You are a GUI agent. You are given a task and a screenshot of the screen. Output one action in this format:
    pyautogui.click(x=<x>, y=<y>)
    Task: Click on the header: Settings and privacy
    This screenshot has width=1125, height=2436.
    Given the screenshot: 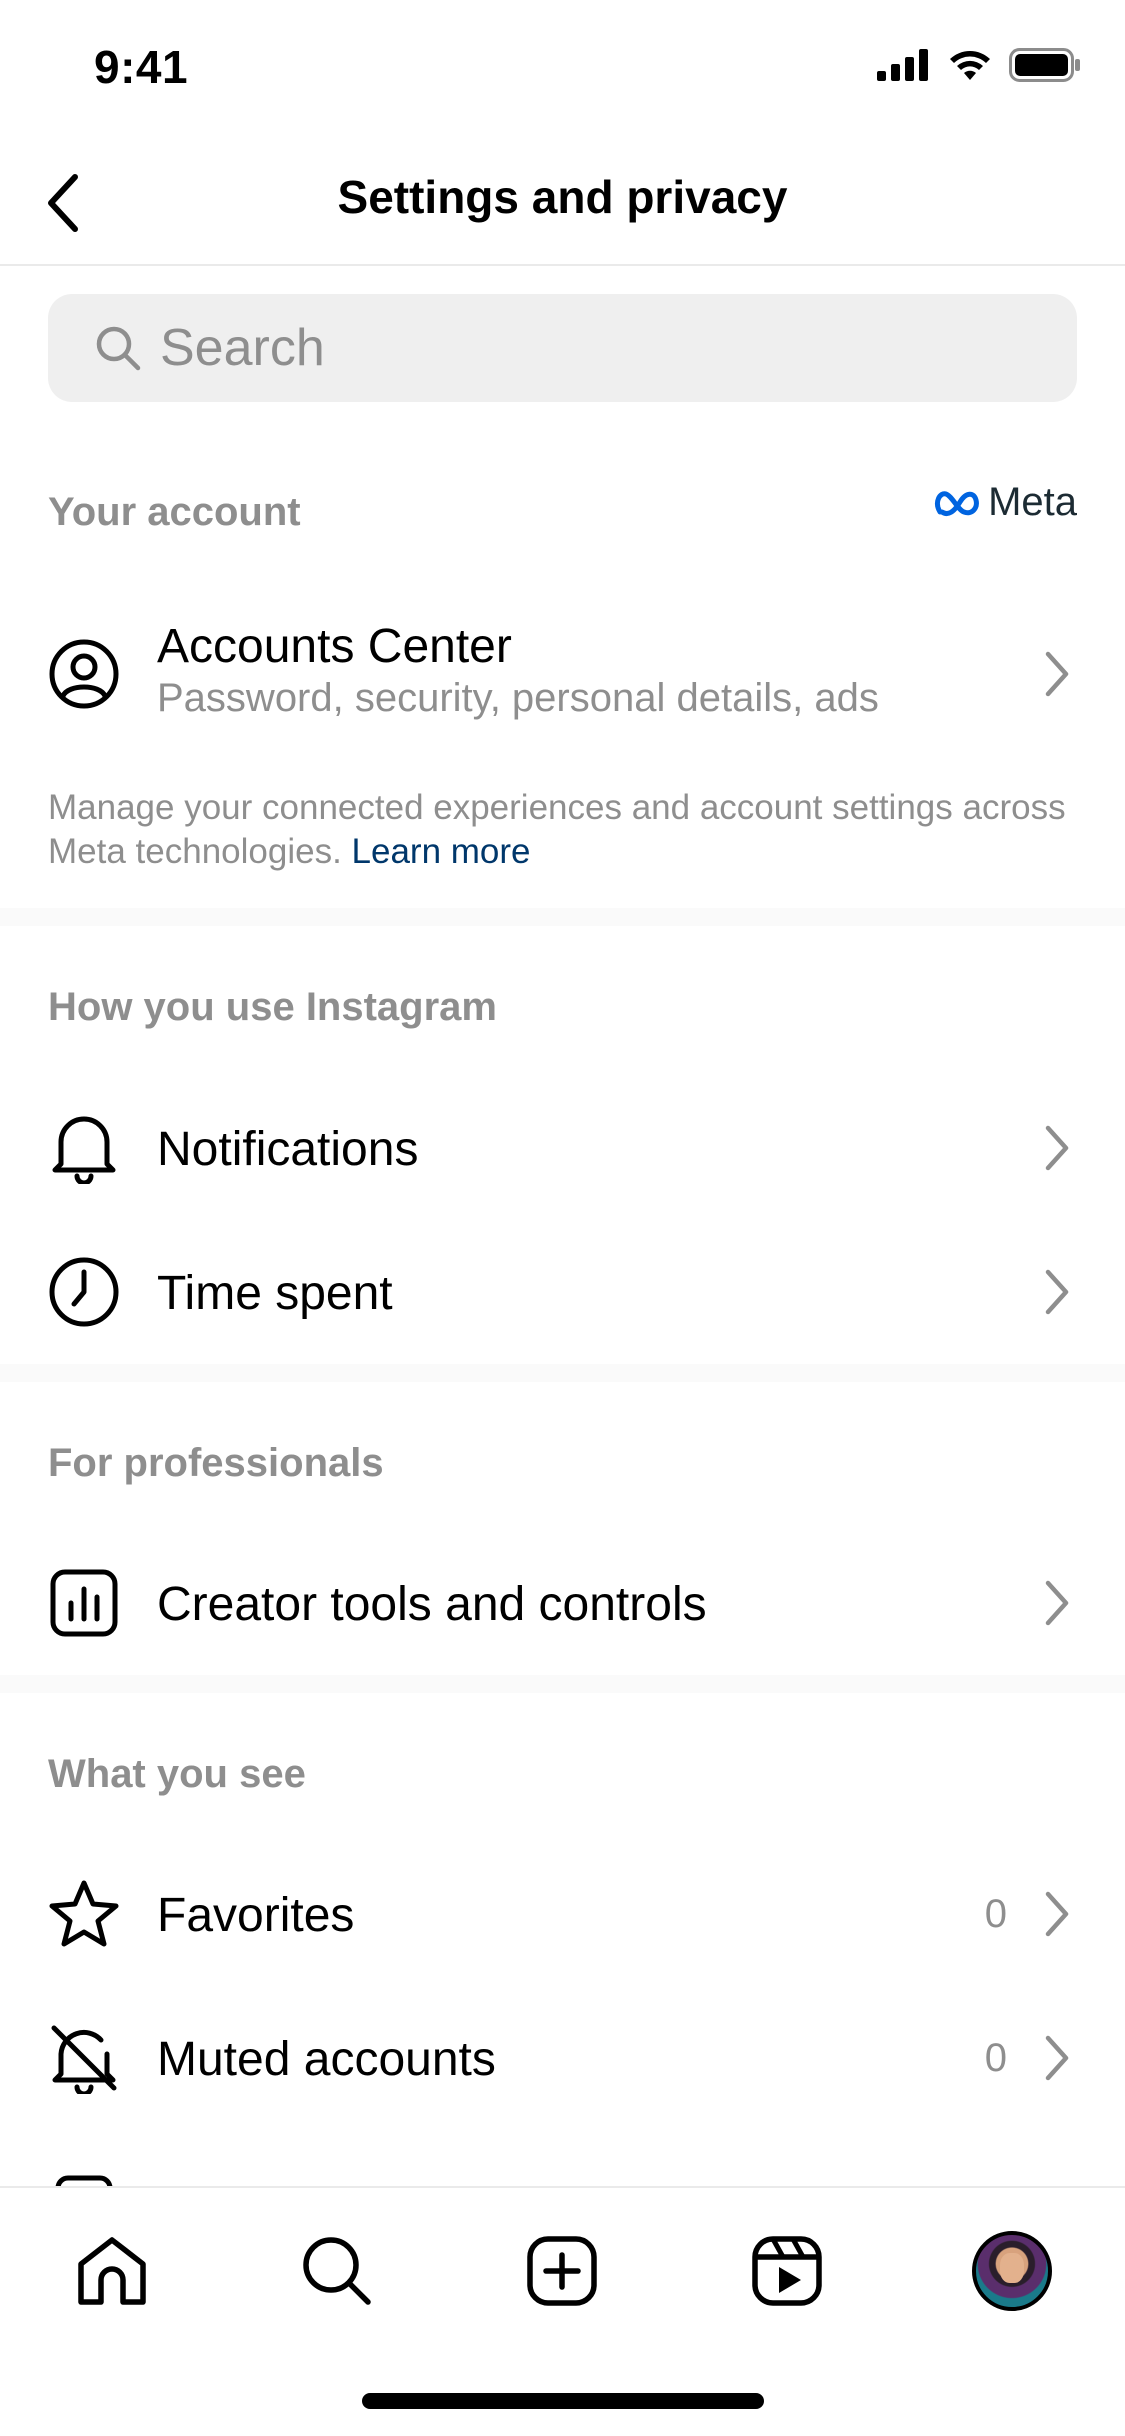 What is the action you would take?
    pyautogui.click(x=562, y=203)
    